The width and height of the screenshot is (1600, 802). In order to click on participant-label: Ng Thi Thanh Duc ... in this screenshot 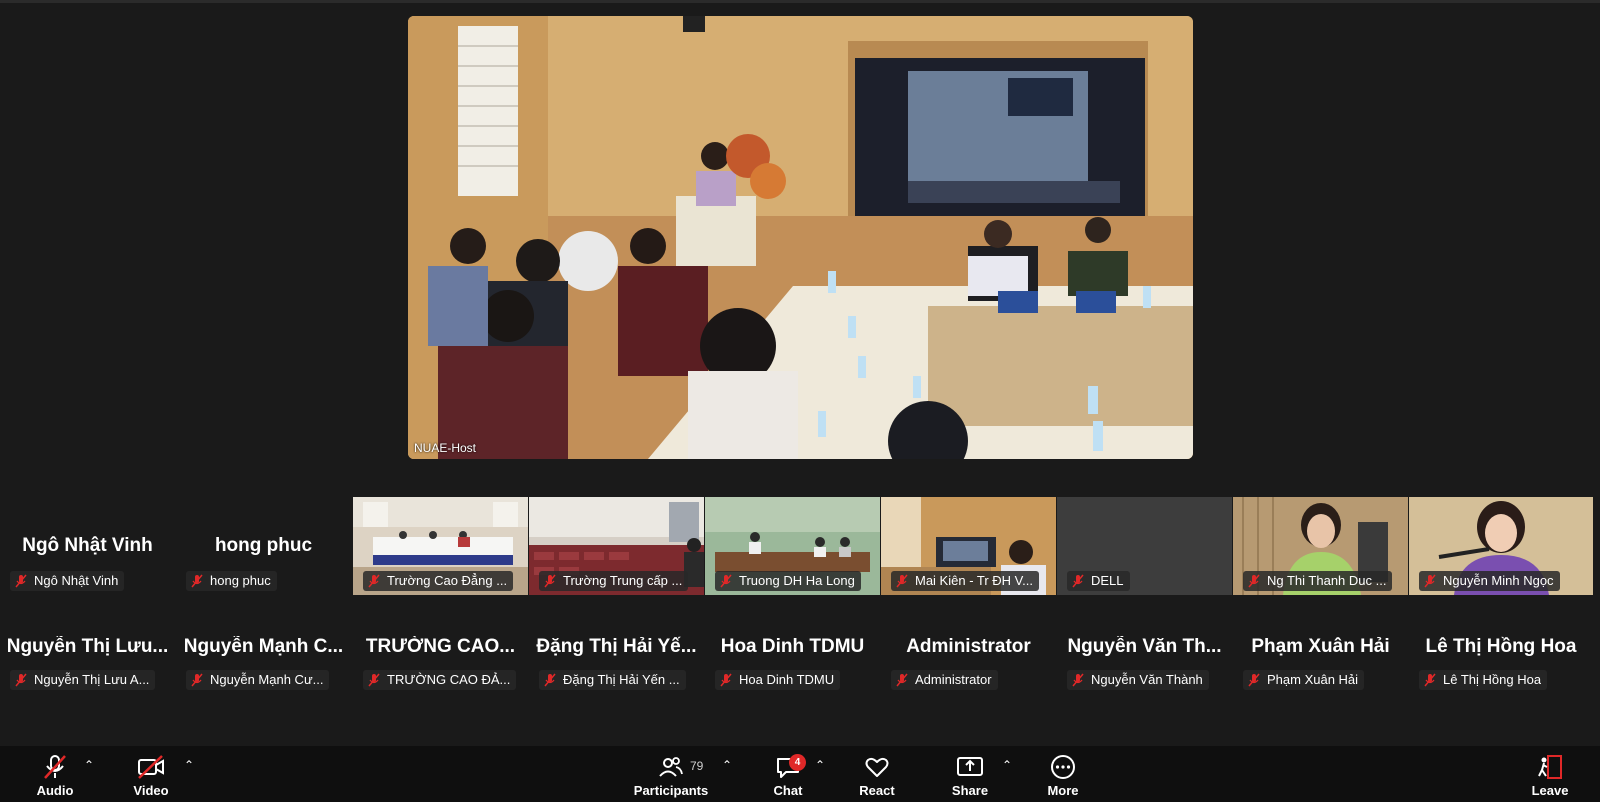, I will do `click(1318, 581)`.